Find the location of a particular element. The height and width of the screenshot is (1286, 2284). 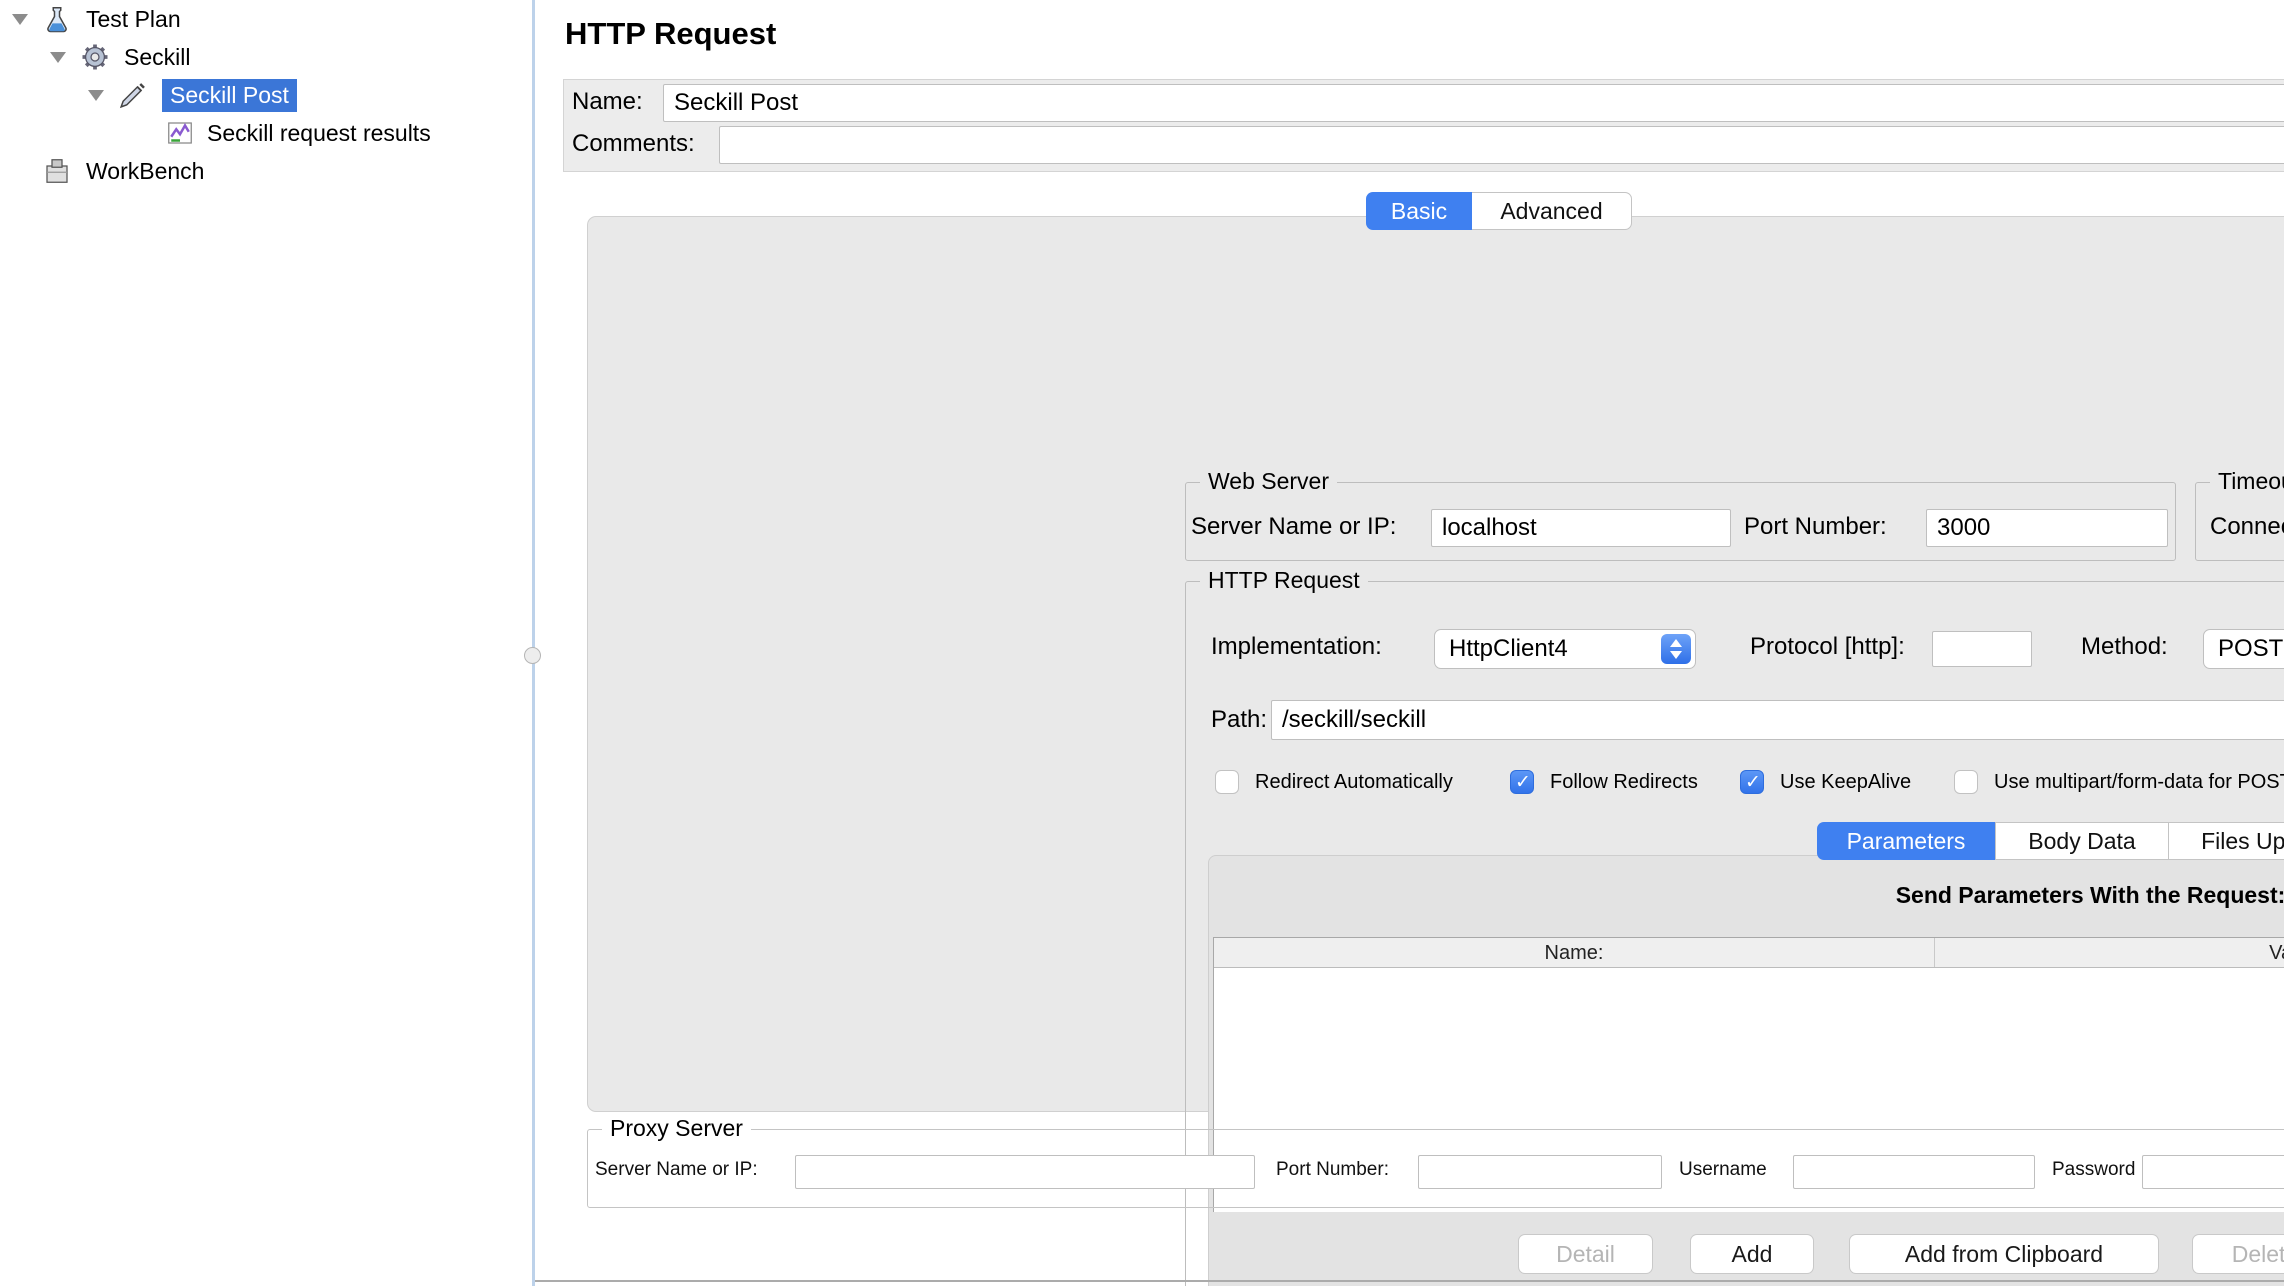

method-select: POST is located at coordinates (2243, 649).